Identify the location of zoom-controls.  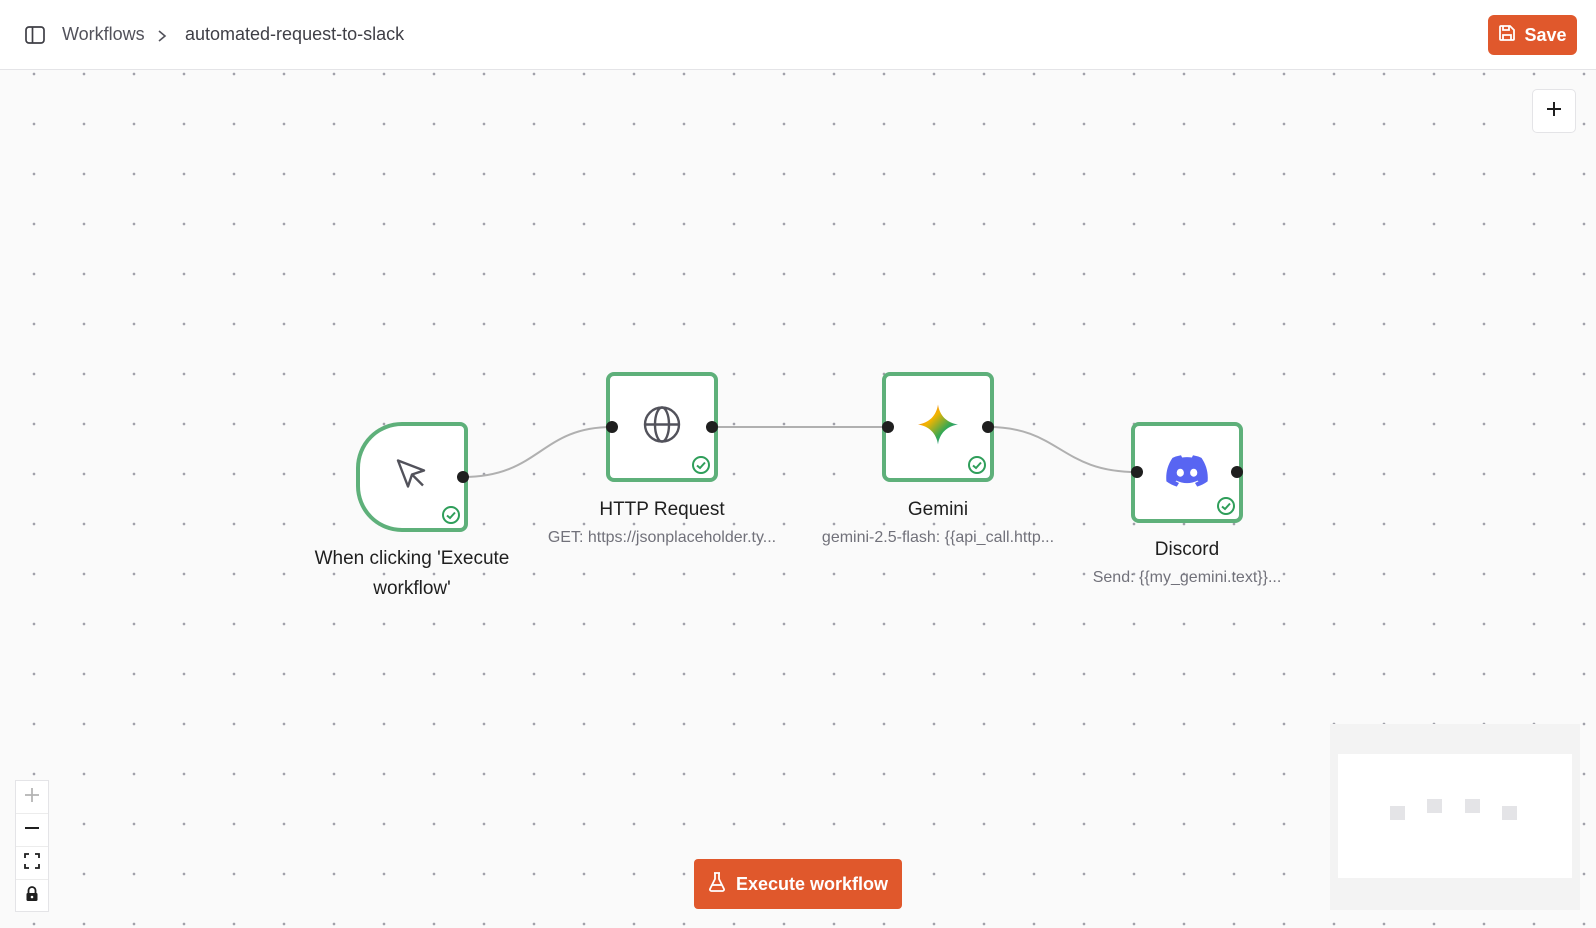
(32, 846).